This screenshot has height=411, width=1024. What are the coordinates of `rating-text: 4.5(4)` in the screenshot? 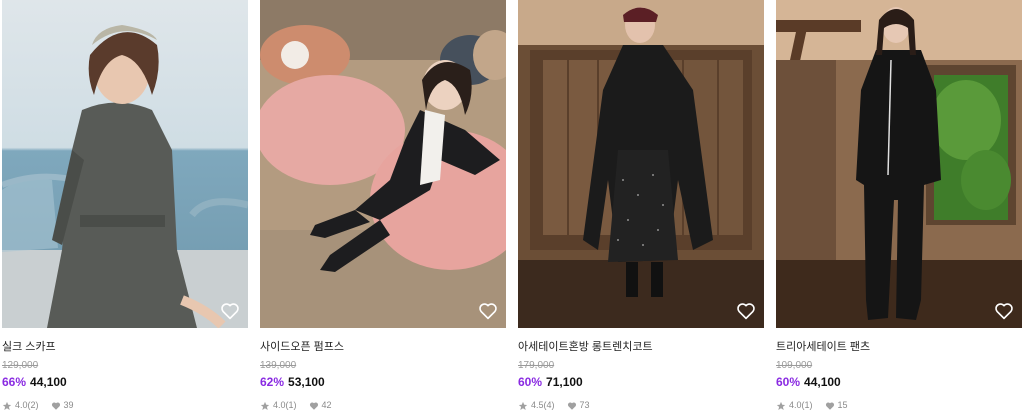 It's located at (543, 405).